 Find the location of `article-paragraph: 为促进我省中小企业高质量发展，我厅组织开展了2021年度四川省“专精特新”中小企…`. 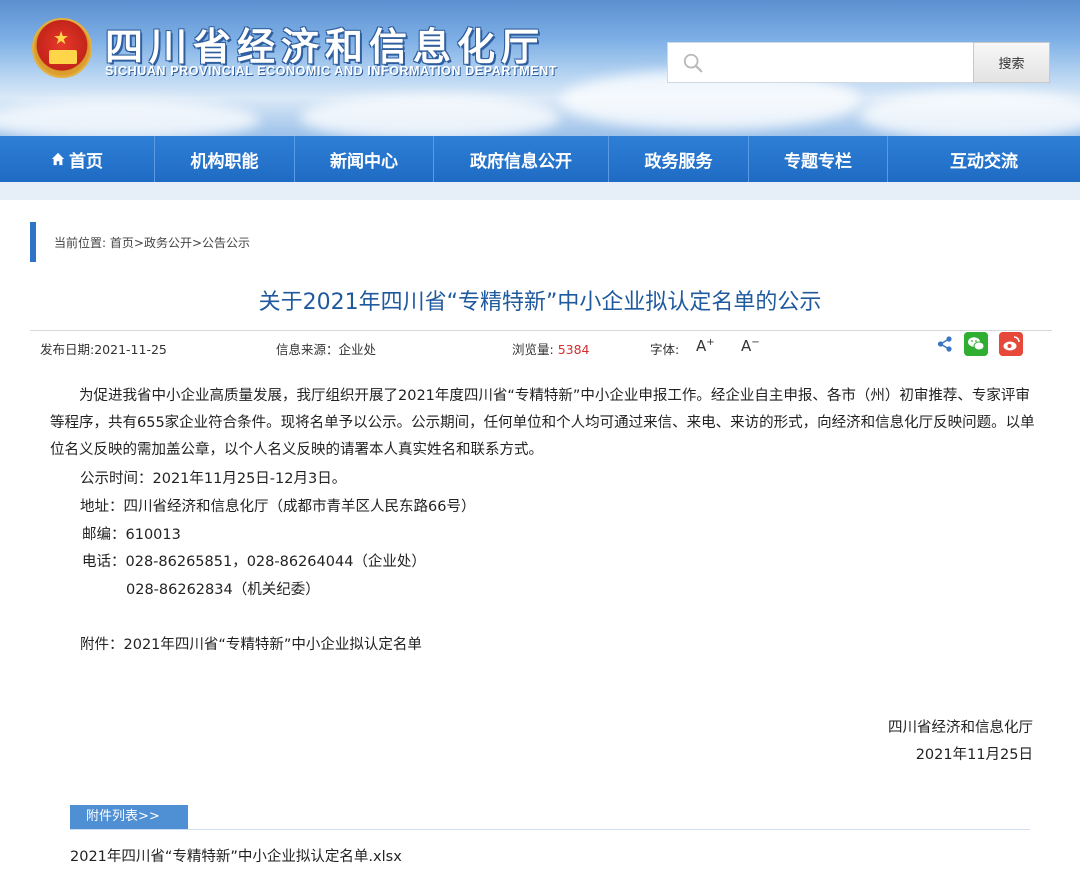

article-paragraph: 为促进我省中小企业高质量发展，我厅组织开展了2021年度四川省“专精特新”中小企… is located at coordinates (542, 423).